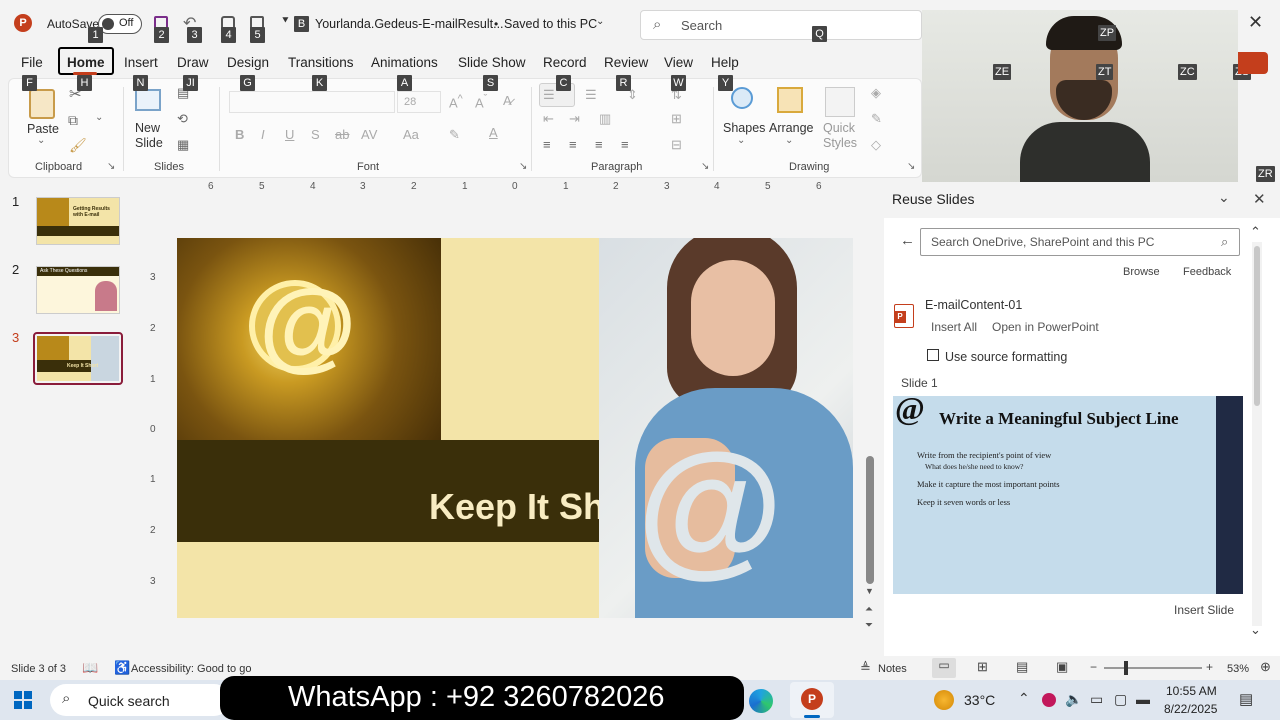 The image size is (1280, 720). I want to click on tab-slide-show: Slide Show, so click(492, 62).